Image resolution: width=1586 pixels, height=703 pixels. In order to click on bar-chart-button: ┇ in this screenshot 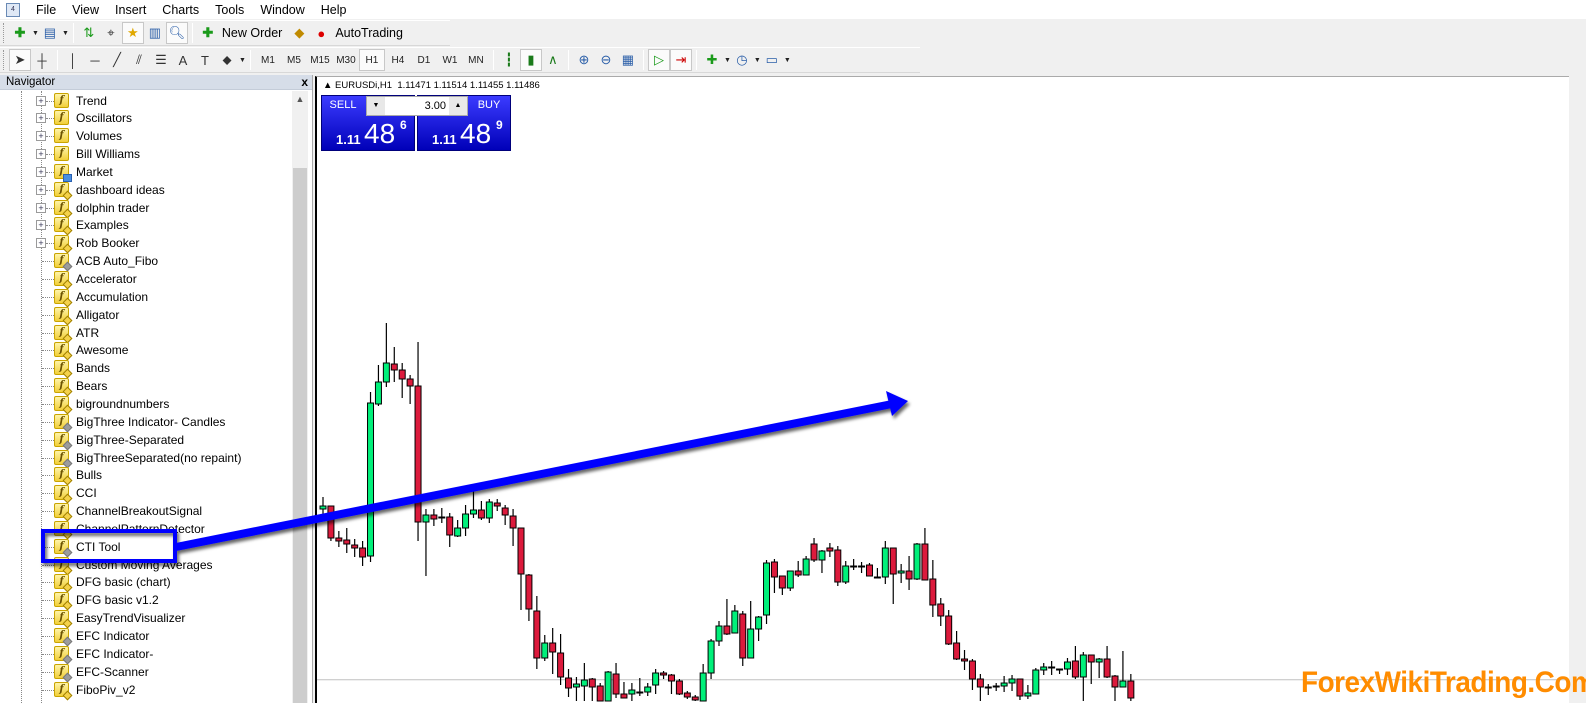, I will do `click(509, 60)`.